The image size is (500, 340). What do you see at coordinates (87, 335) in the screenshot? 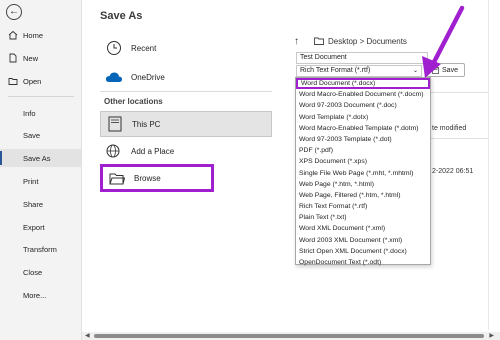
I see `scroll-left-icon: ◀` at bounding box center [87, 335].